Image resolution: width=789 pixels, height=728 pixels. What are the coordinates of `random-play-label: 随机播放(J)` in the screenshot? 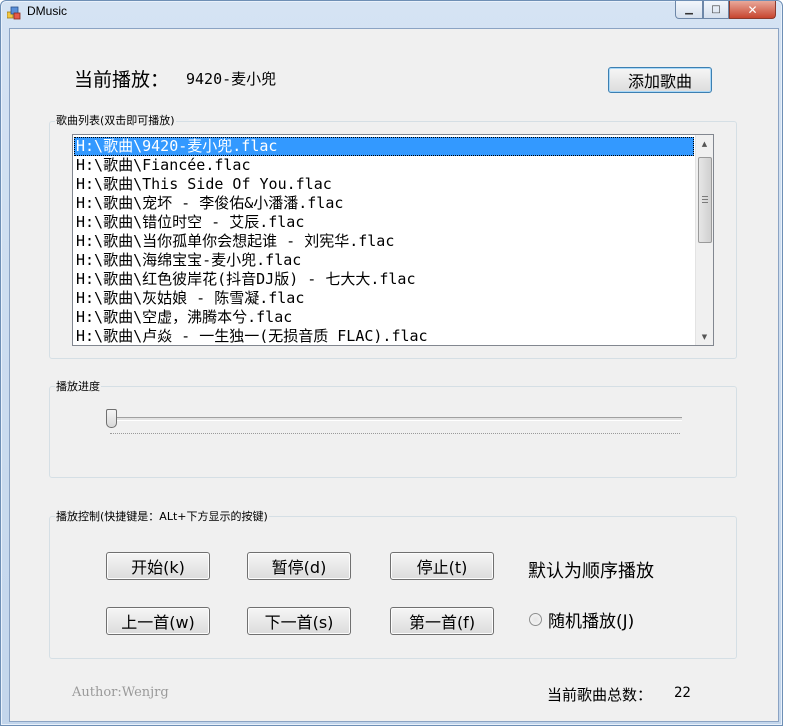 It's located at (591, 619).